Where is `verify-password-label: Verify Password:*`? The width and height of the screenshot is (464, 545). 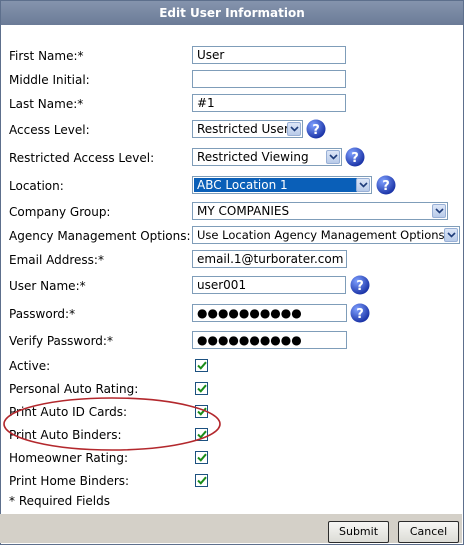
verify-password-label: Verify Password:* is located at coordinates (61, 341).